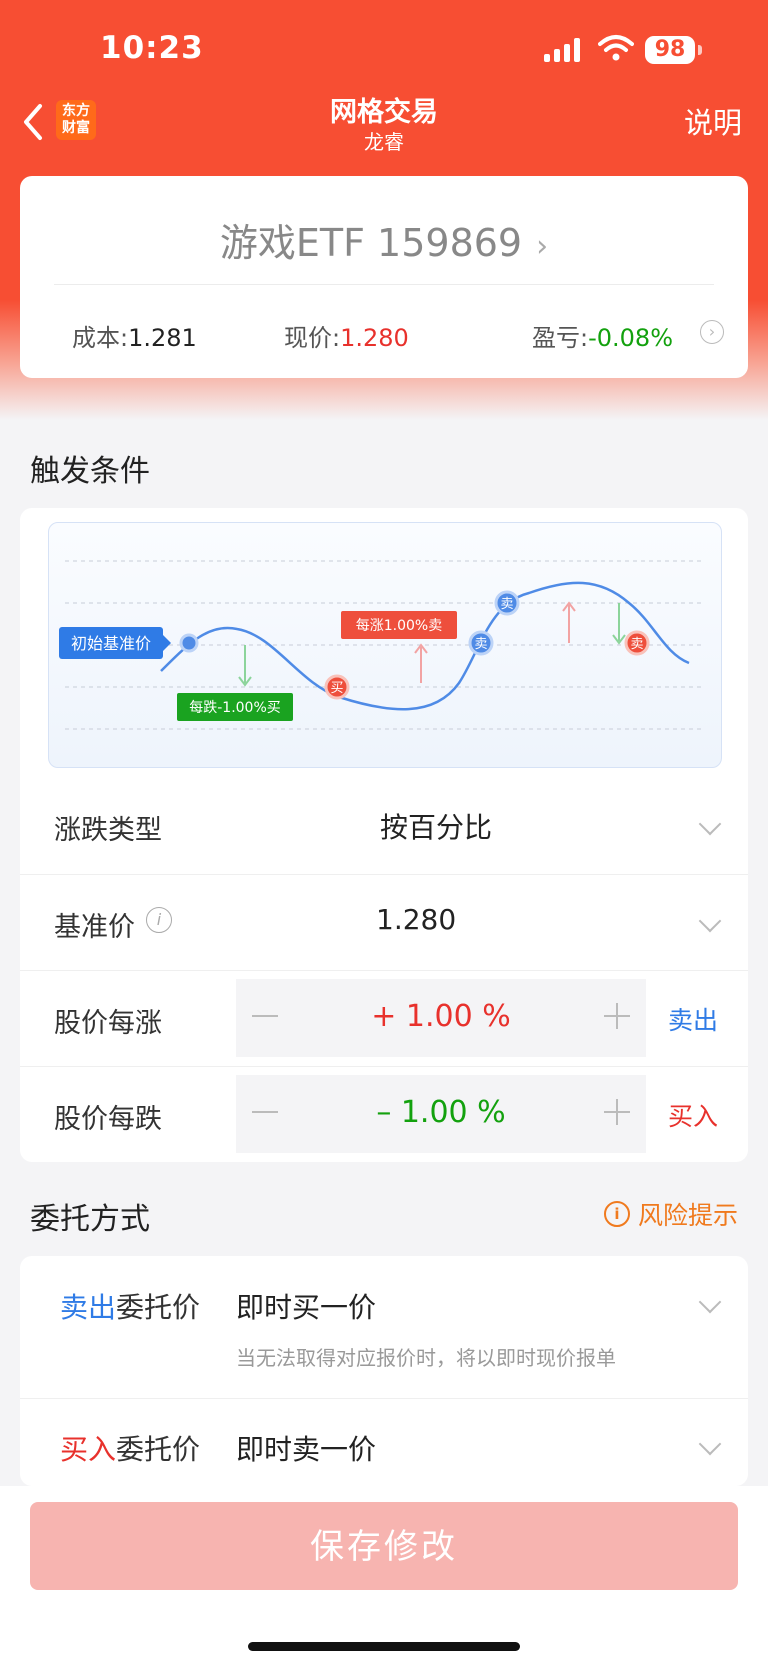 This screenshot has width=768, height=1667. Describe the element at coordinates (616, 48) in the screenshot. I see `wifi-icon` at that location.